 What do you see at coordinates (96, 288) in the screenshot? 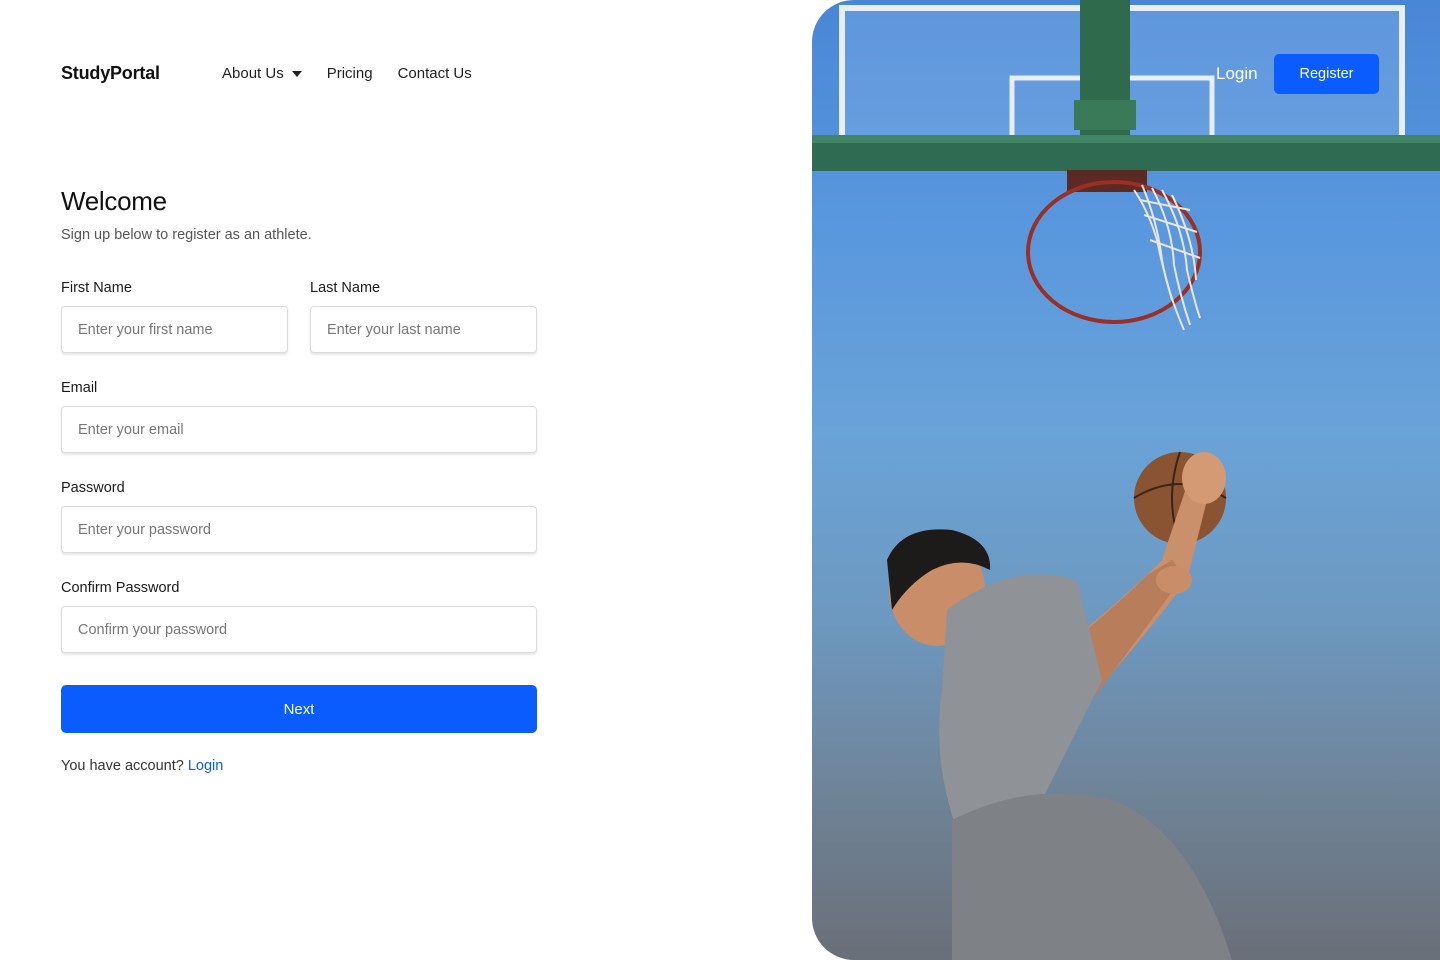
I see `first-name-label: First Name` at bounding box center [96, 288].